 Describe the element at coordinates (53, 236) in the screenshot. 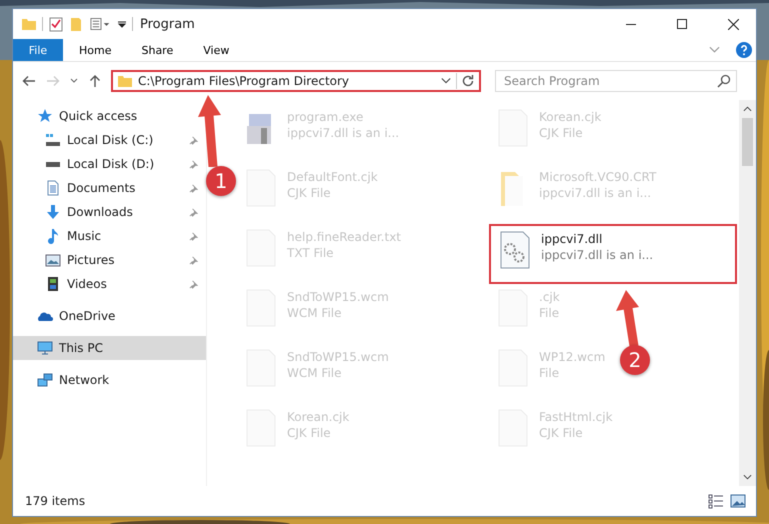

I see `music-note-icon` at that location.